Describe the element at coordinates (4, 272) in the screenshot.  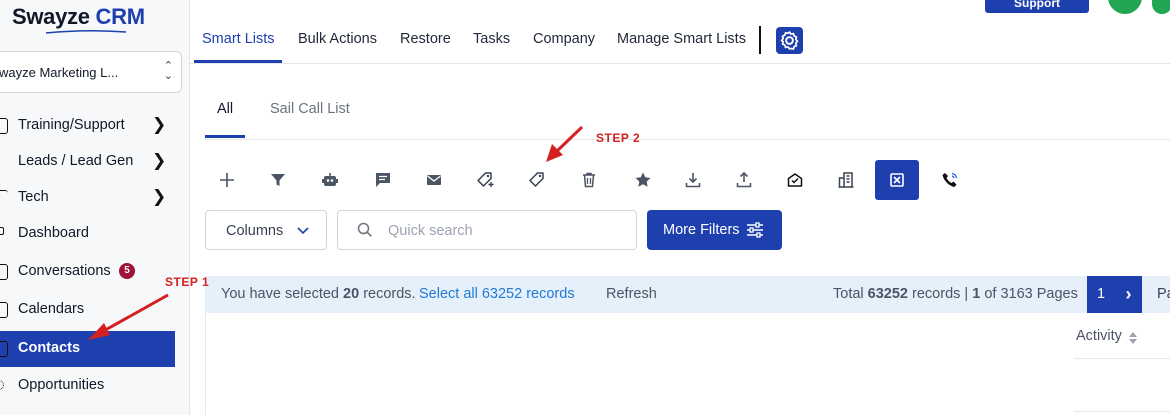
I see `conversations-icon` at that location.